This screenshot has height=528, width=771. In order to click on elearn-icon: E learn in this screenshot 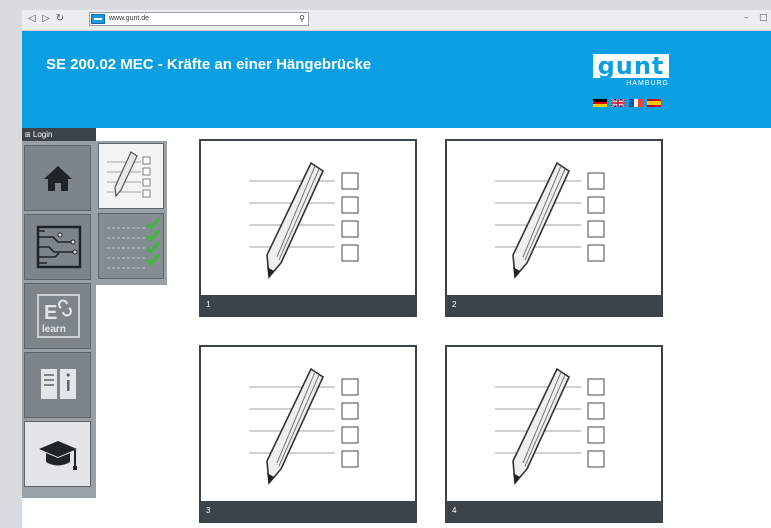, I will do `click(58, 316)`.